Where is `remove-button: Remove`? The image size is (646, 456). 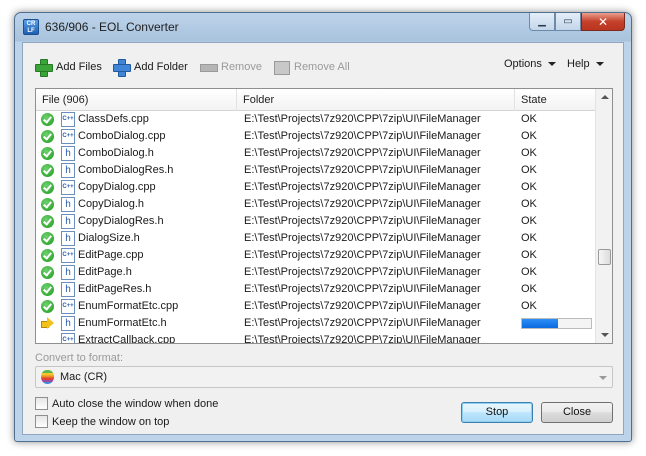 remove-button: Remove is located at coordinates (231, 67).